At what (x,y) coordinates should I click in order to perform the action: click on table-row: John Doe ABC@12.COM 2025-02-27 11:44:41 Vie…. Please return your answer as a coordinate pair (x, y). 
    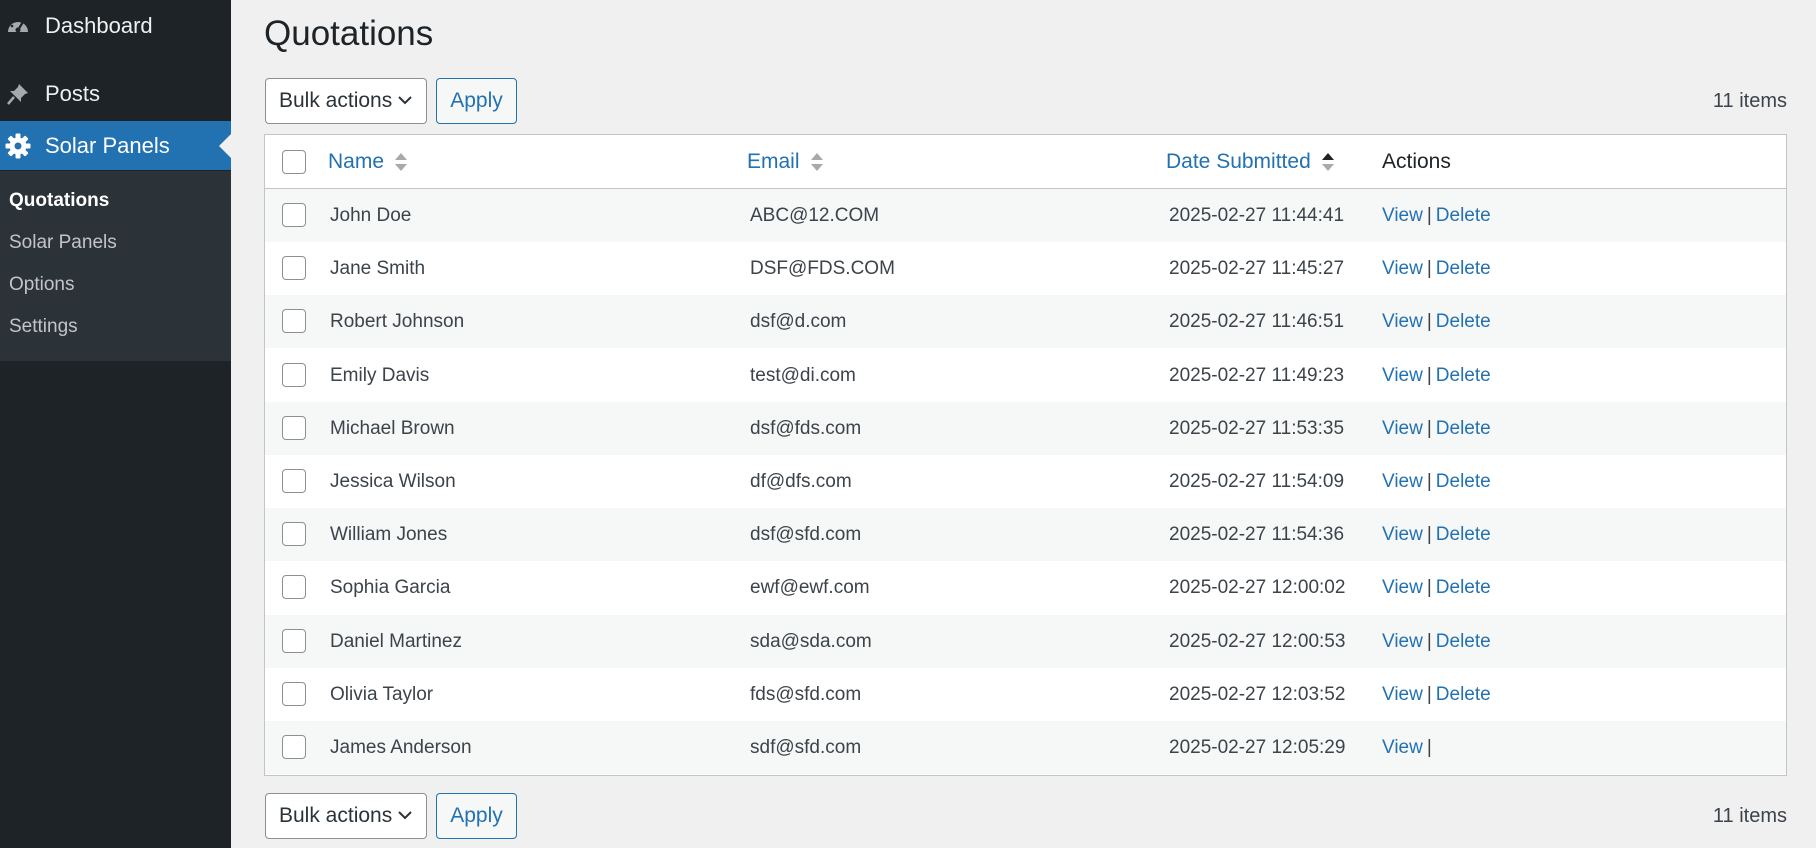
    Looking at the image, I should click on (1025, 215).